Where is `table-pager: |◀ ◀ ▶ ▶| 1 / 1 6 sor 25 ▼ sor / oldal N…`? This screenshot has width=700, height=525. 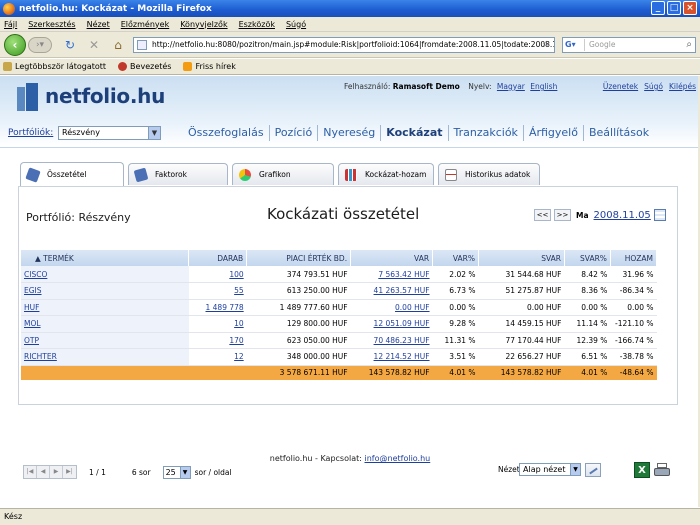 table-pager: |◀ ◀ ▶ ▶| 1 / 1 6 sor 25 ▼ sor / oldal N… is located at coordinates (349, 472).